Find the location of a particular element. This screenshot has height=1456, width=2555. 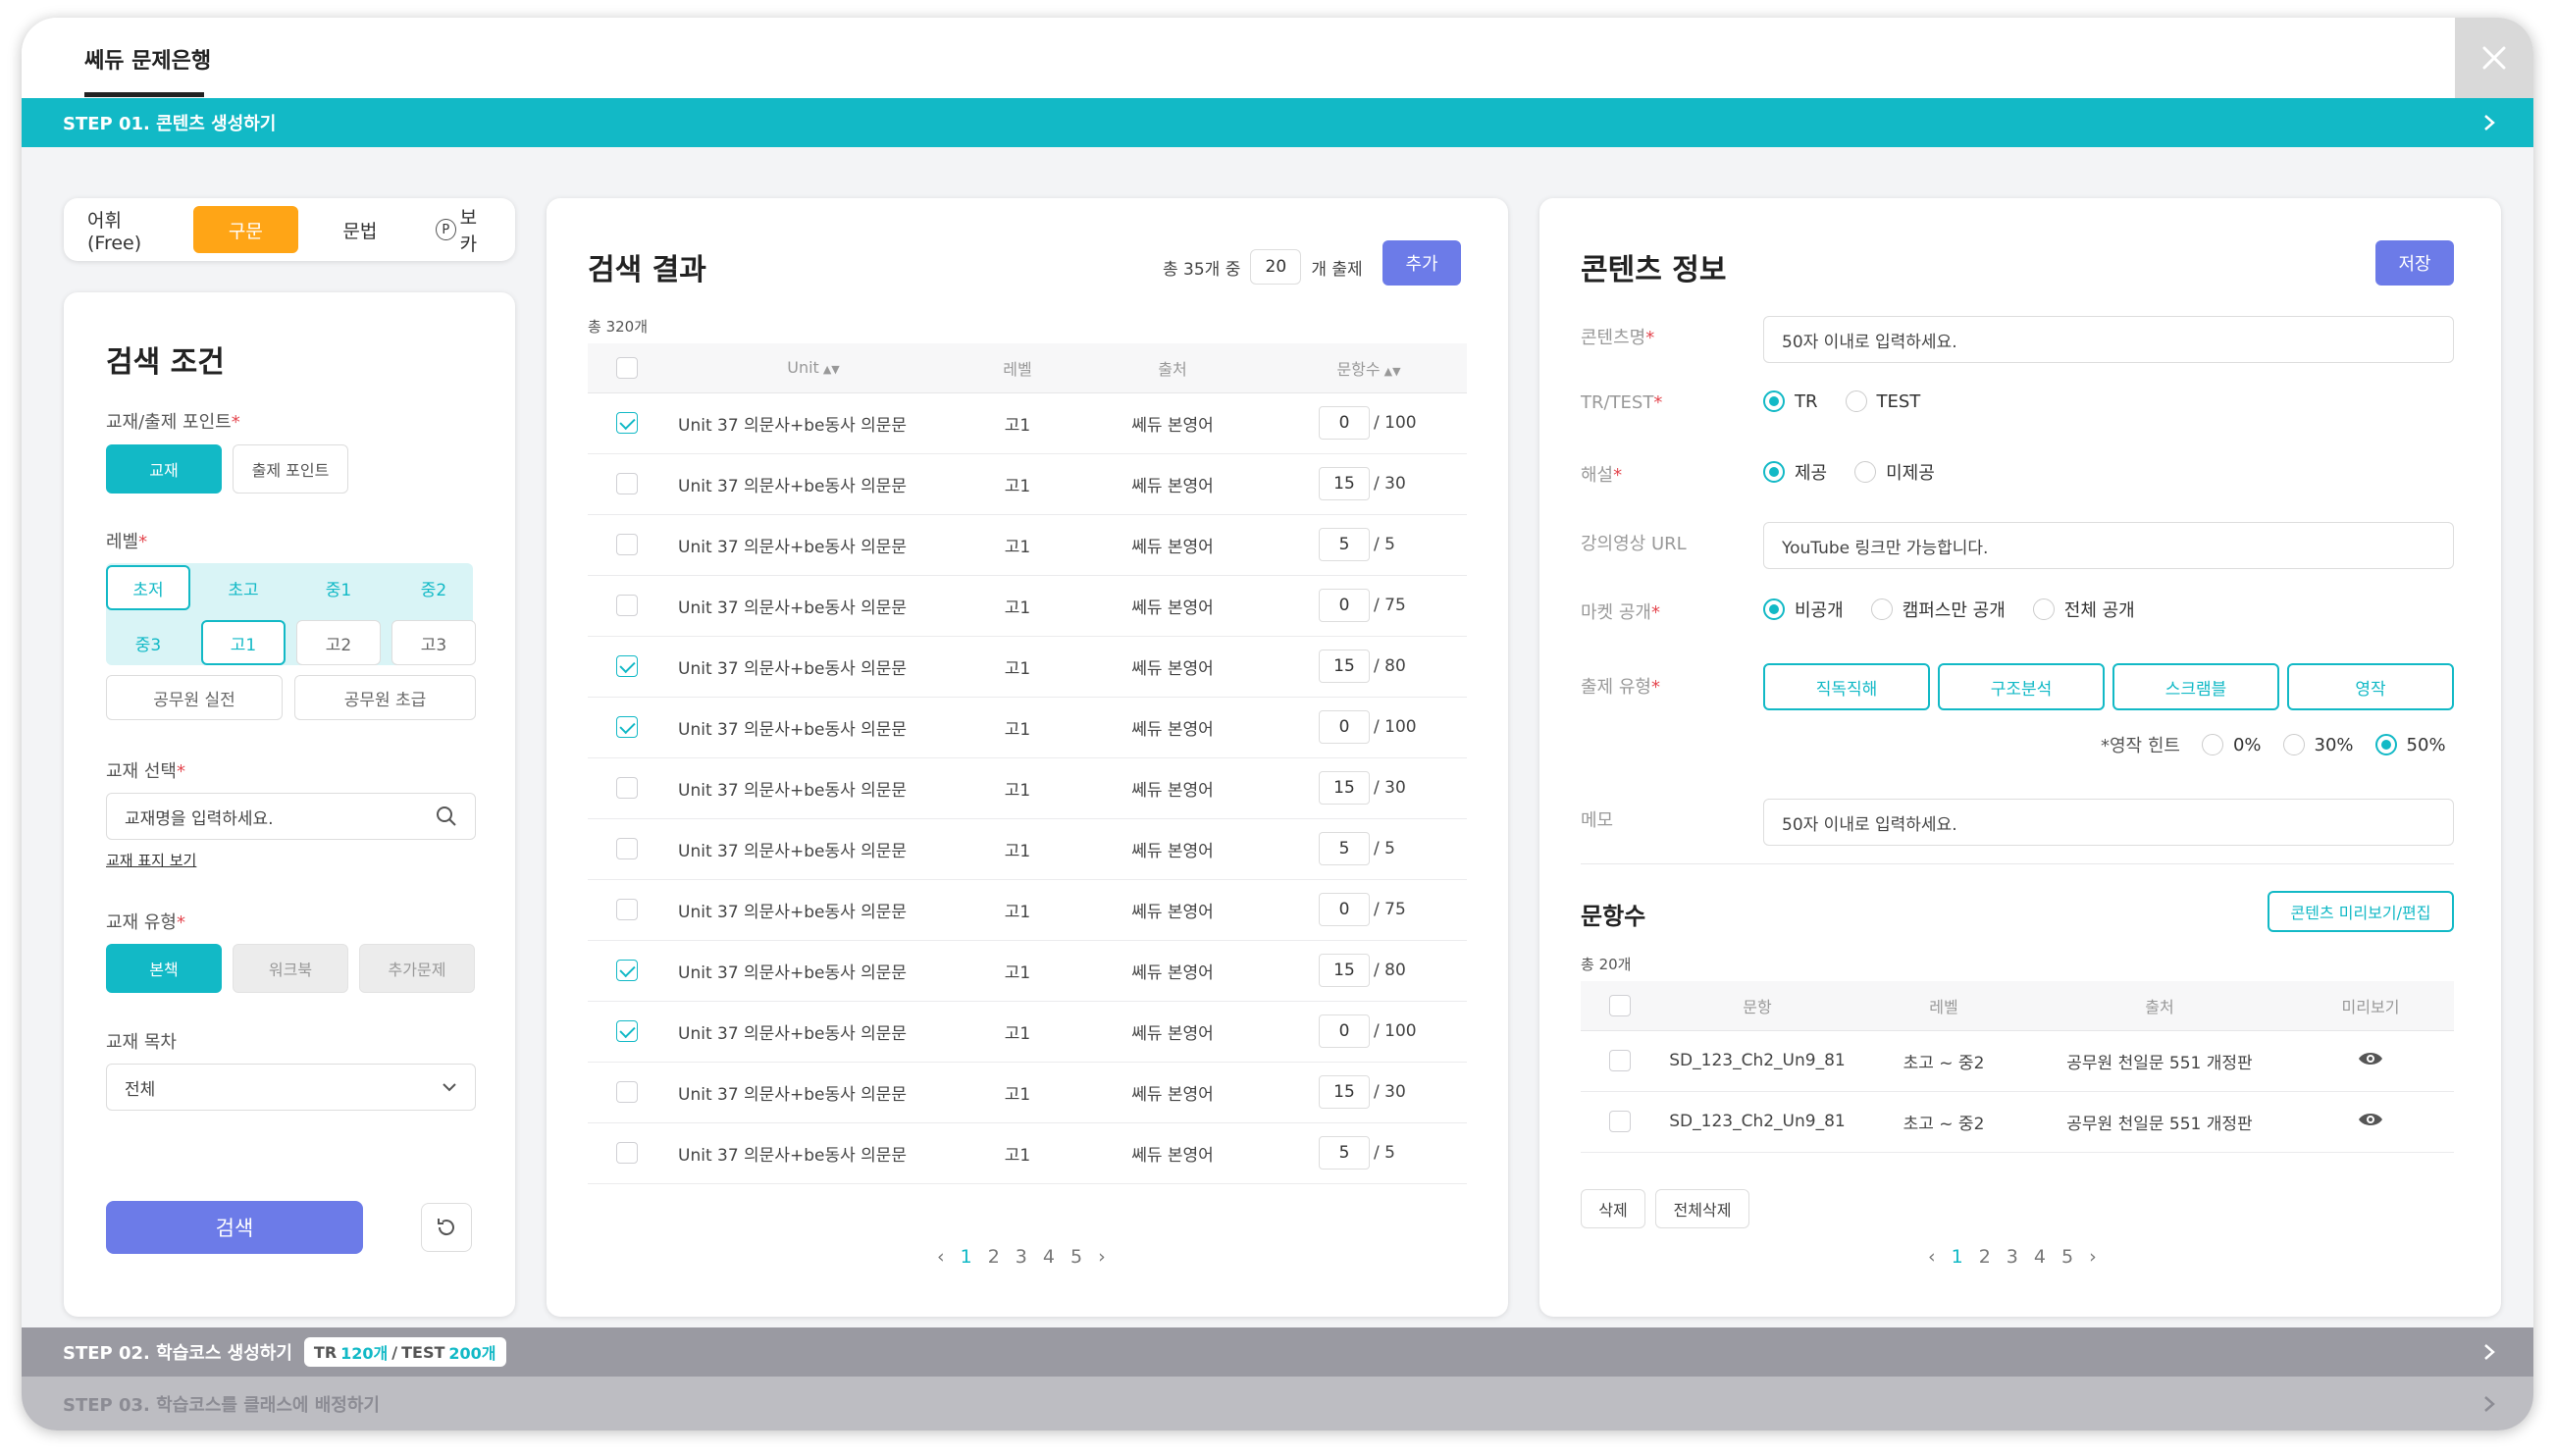

book-search-input: 교재명을 입력하세요. is located at coordinates (291, 816).